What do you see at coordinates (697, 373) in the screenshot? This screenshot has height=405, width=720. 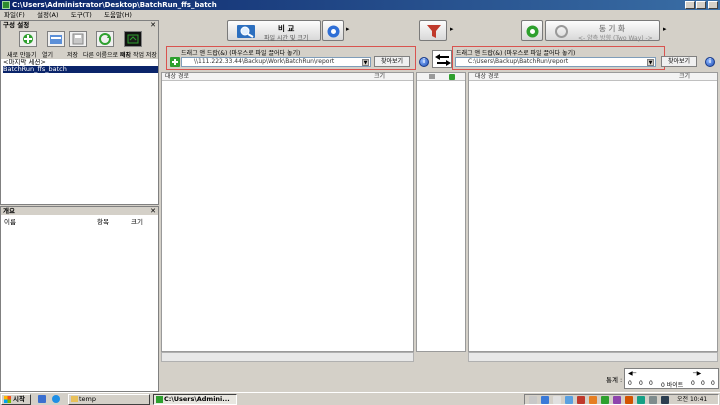 I see `right-arrow-icon: ─▶` at bounding box center [697, 373].